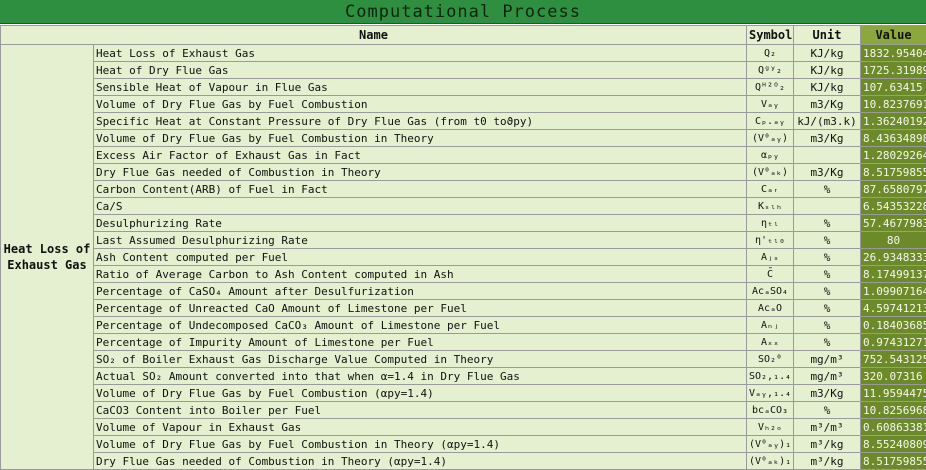  I want to click on value-cell: 1.09907164, so click(893, 291).